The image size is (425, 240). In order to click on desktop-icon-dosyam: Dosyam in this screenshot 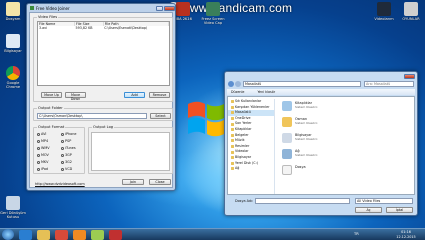, I will do `click(13, 11)`.